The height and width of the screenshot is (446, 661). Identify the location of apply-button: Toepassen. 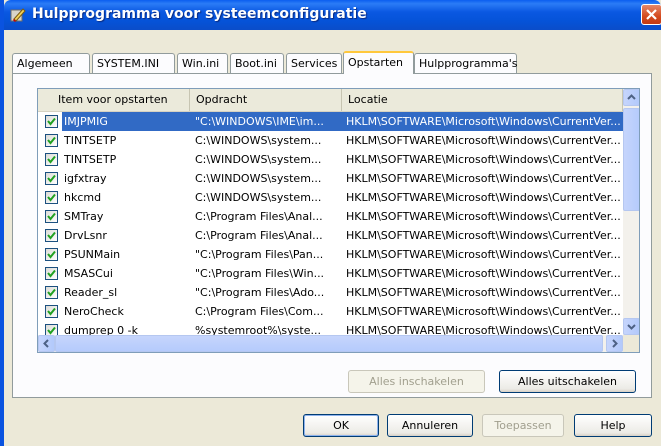
(523, 425).